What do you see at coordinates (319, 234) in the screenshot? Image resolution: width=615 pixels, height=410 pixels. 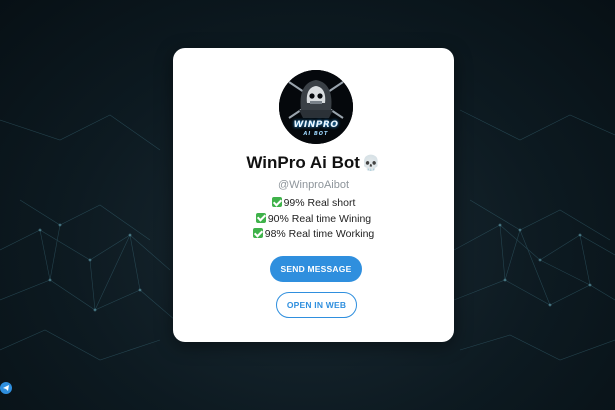 I see `feature-text: 98% Real time Working` at bounding box center [319, 234].